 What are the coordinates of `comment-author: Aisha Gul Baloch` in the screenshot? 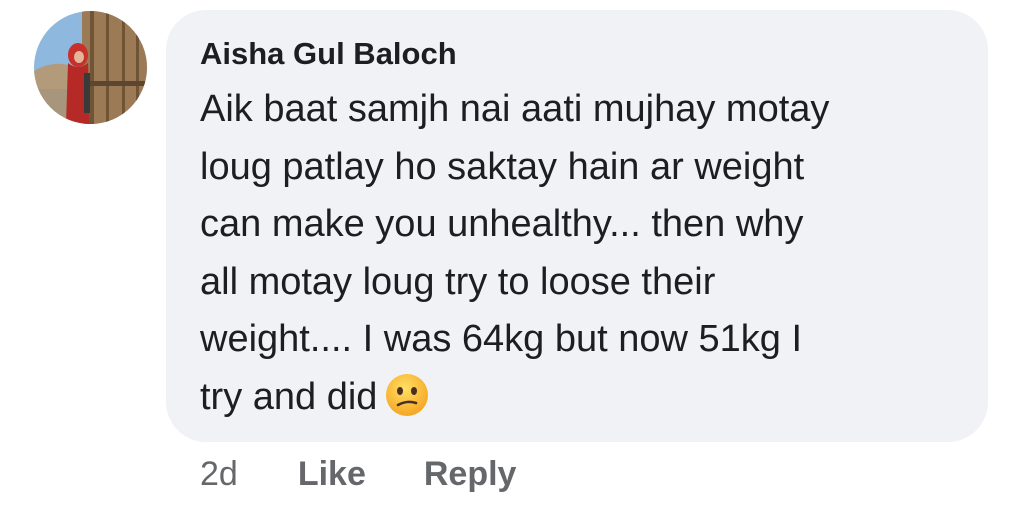 It's located at (579, 54).